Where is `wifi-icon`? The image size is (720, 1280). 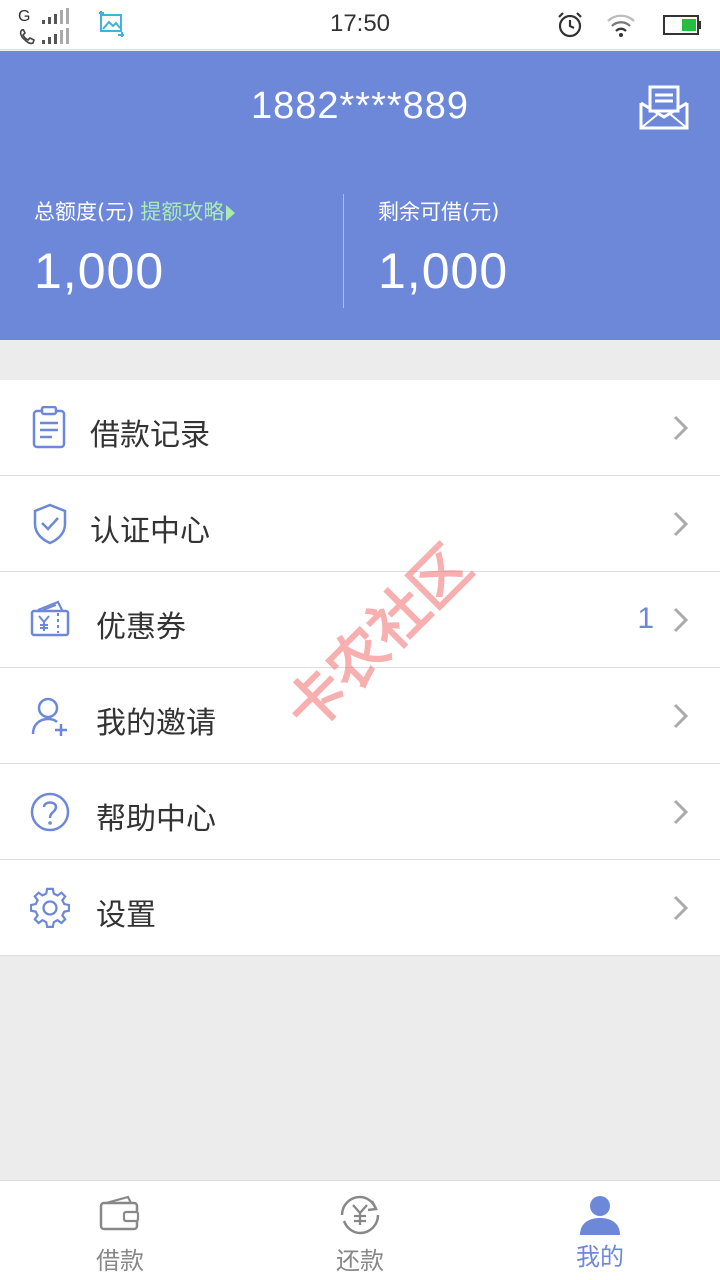 wifi-icon is located at coordinates (621, 25).